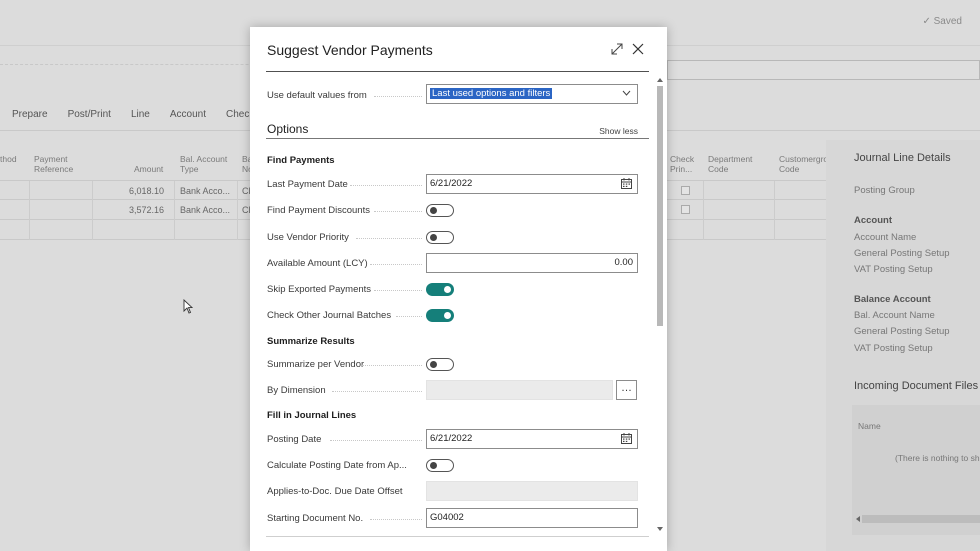 This screenshot has height=551, width=980. What do you see at coordinates (532, 518) in the screenshot?
I see `starting-document-no-input: G04002` at bounding box center [532, 518].